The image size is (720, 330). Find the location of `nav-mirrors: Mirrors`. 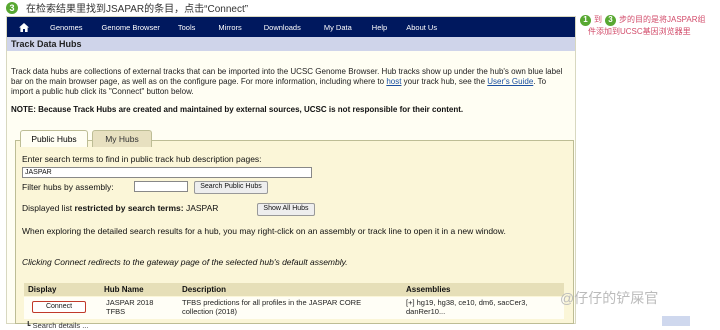

nav-mirrors: Mirrors is located at coordinates (229, 27).